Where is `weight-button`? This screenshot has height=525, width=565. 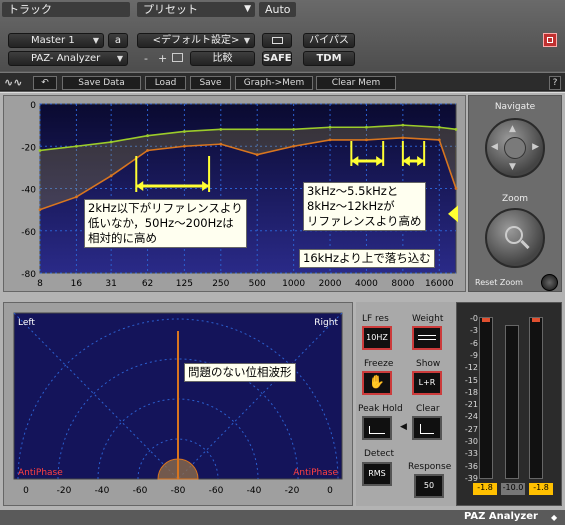
weight-button is located at coordinates (427, 338).